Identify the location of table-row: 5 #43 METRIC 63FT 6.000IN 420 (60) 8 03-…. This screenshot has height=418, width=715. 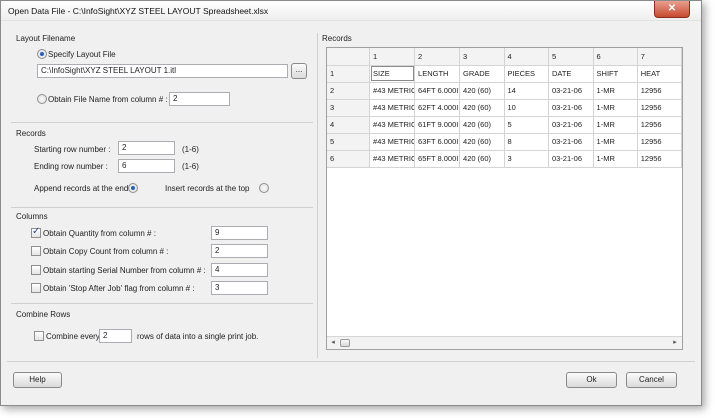
(504, 142).